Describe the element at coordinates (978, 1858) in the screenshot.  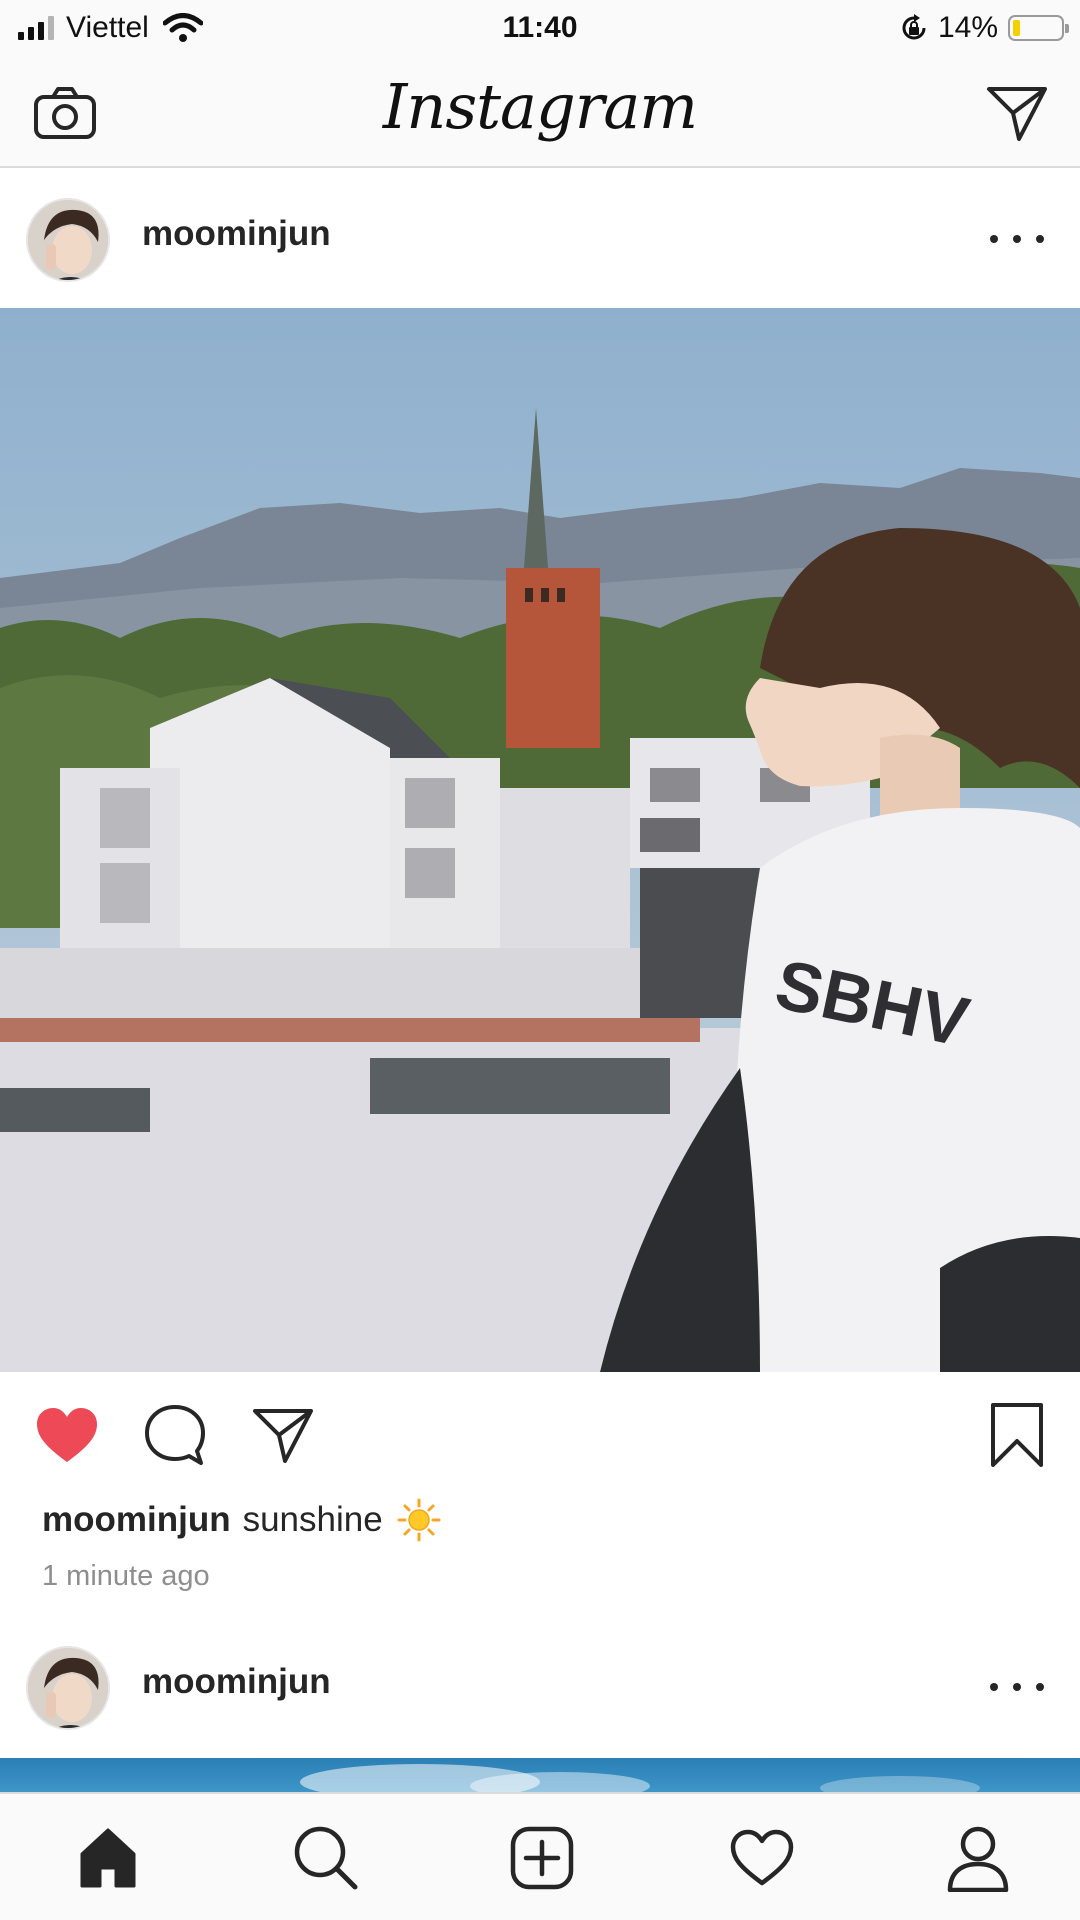
I see `profile-icon` at that location.